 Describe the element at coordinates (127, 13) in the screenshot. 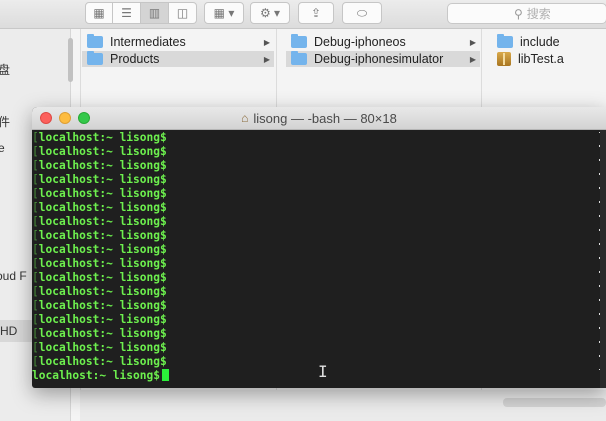

I see `list-view-icon: ☰` at that location.